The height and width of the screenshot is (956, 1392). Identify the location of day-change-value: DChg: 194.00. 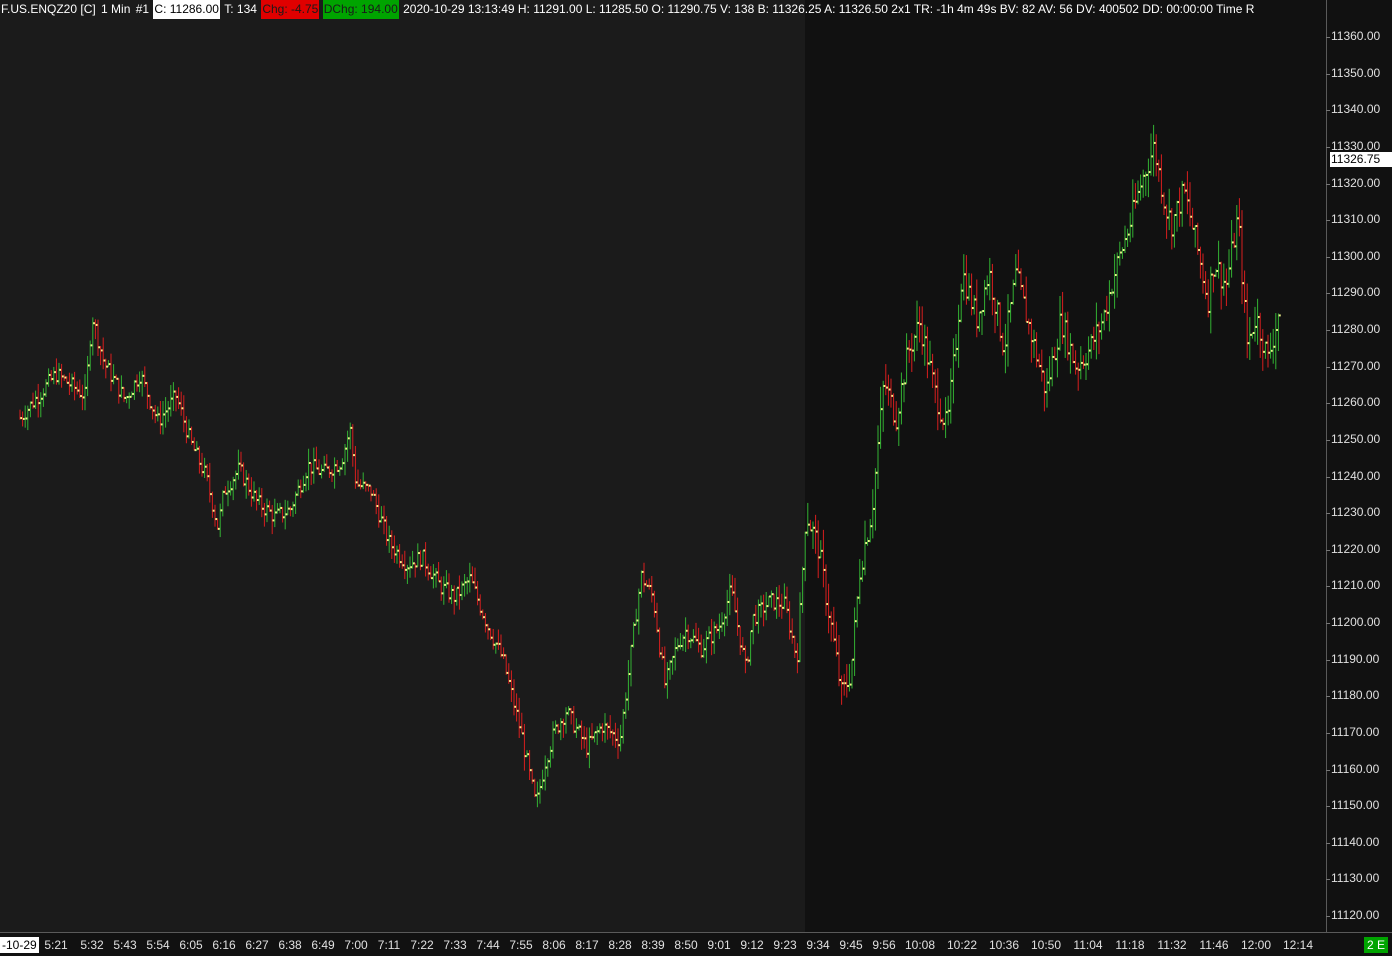
(360, 9).